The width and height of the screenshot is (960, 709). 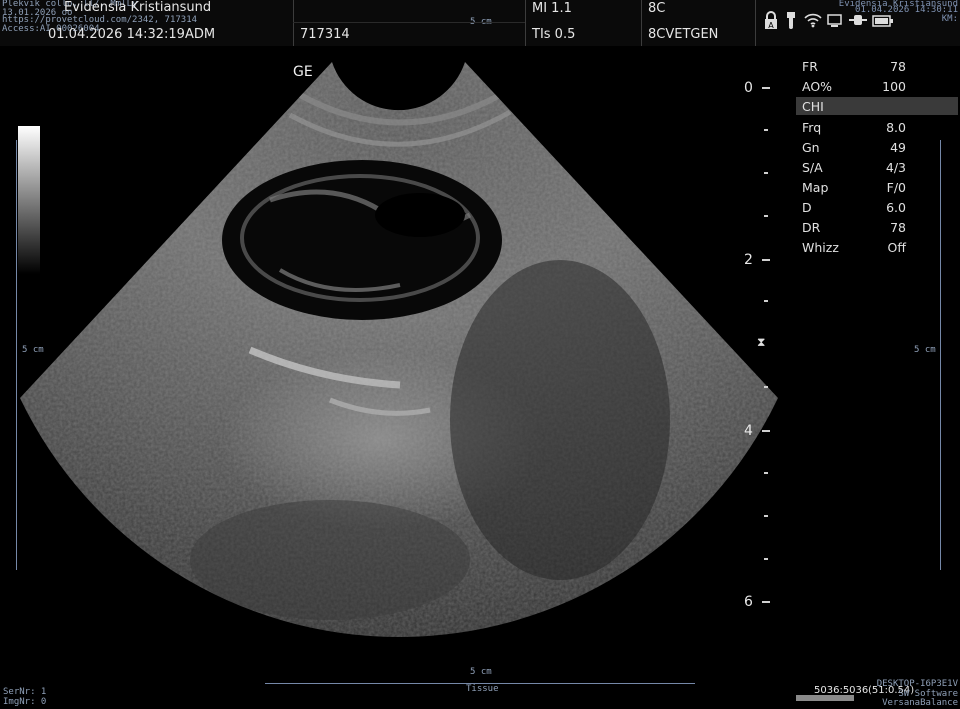 What do you see at coordinates (854, 207) in the screenshot?
I see `param-d: D 6.0` at bounding box center [854, 207].